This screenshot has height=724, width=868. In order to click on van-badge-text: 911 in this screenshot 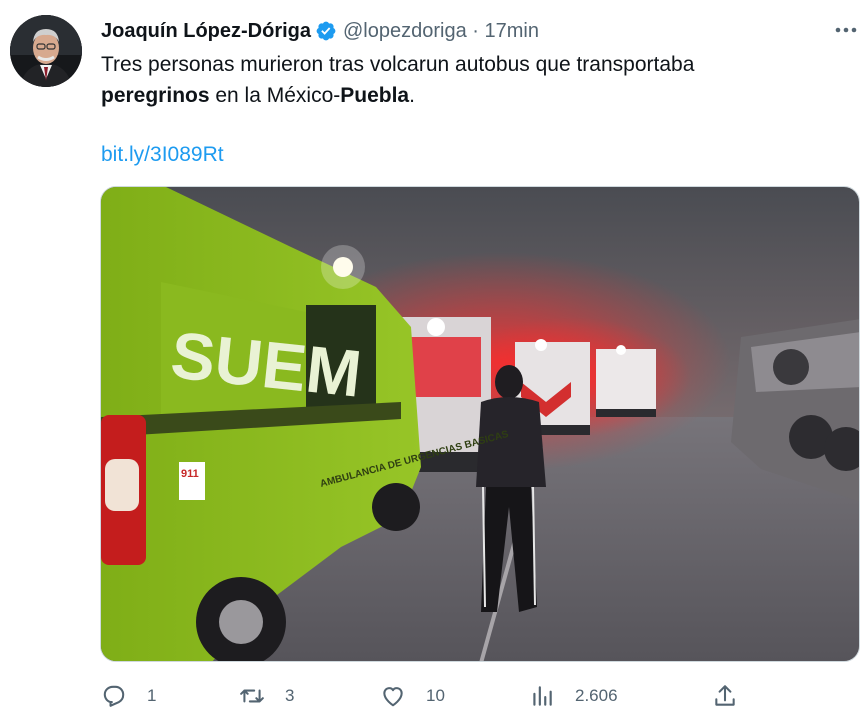, I will do `click(190, 474)`.